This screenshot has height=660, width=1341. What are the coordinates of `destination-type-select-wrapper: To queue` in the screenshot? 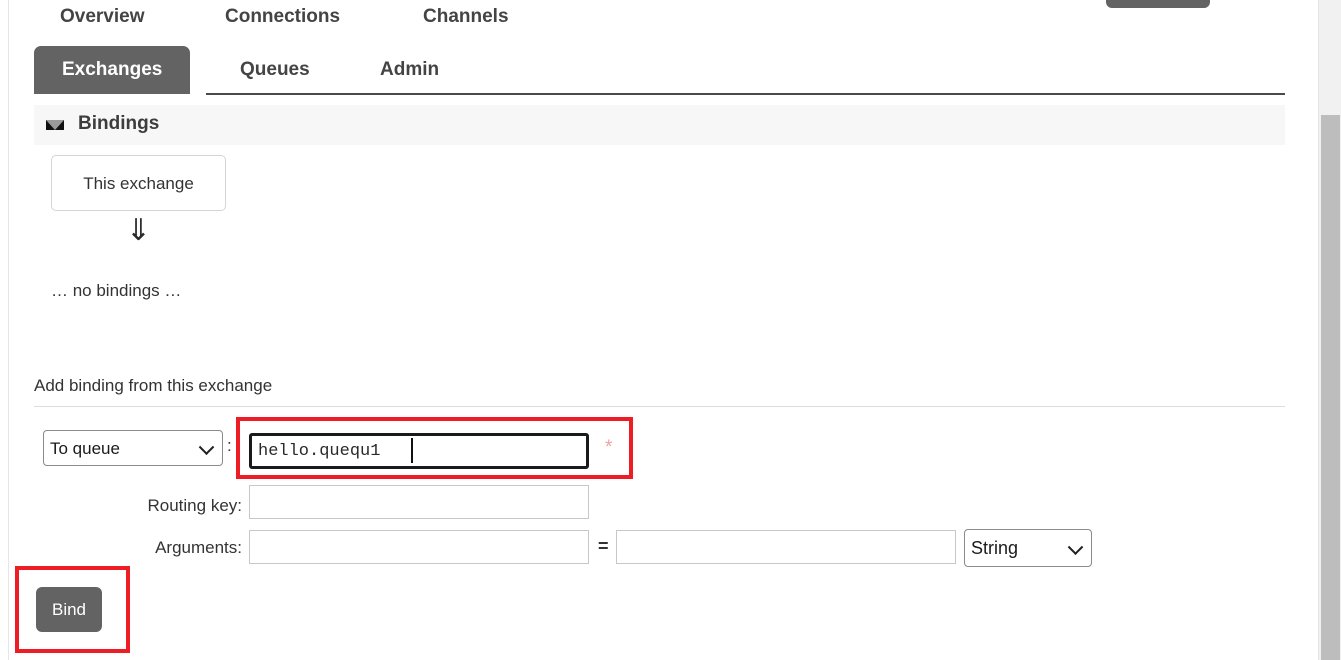 It's located at (133, 448).